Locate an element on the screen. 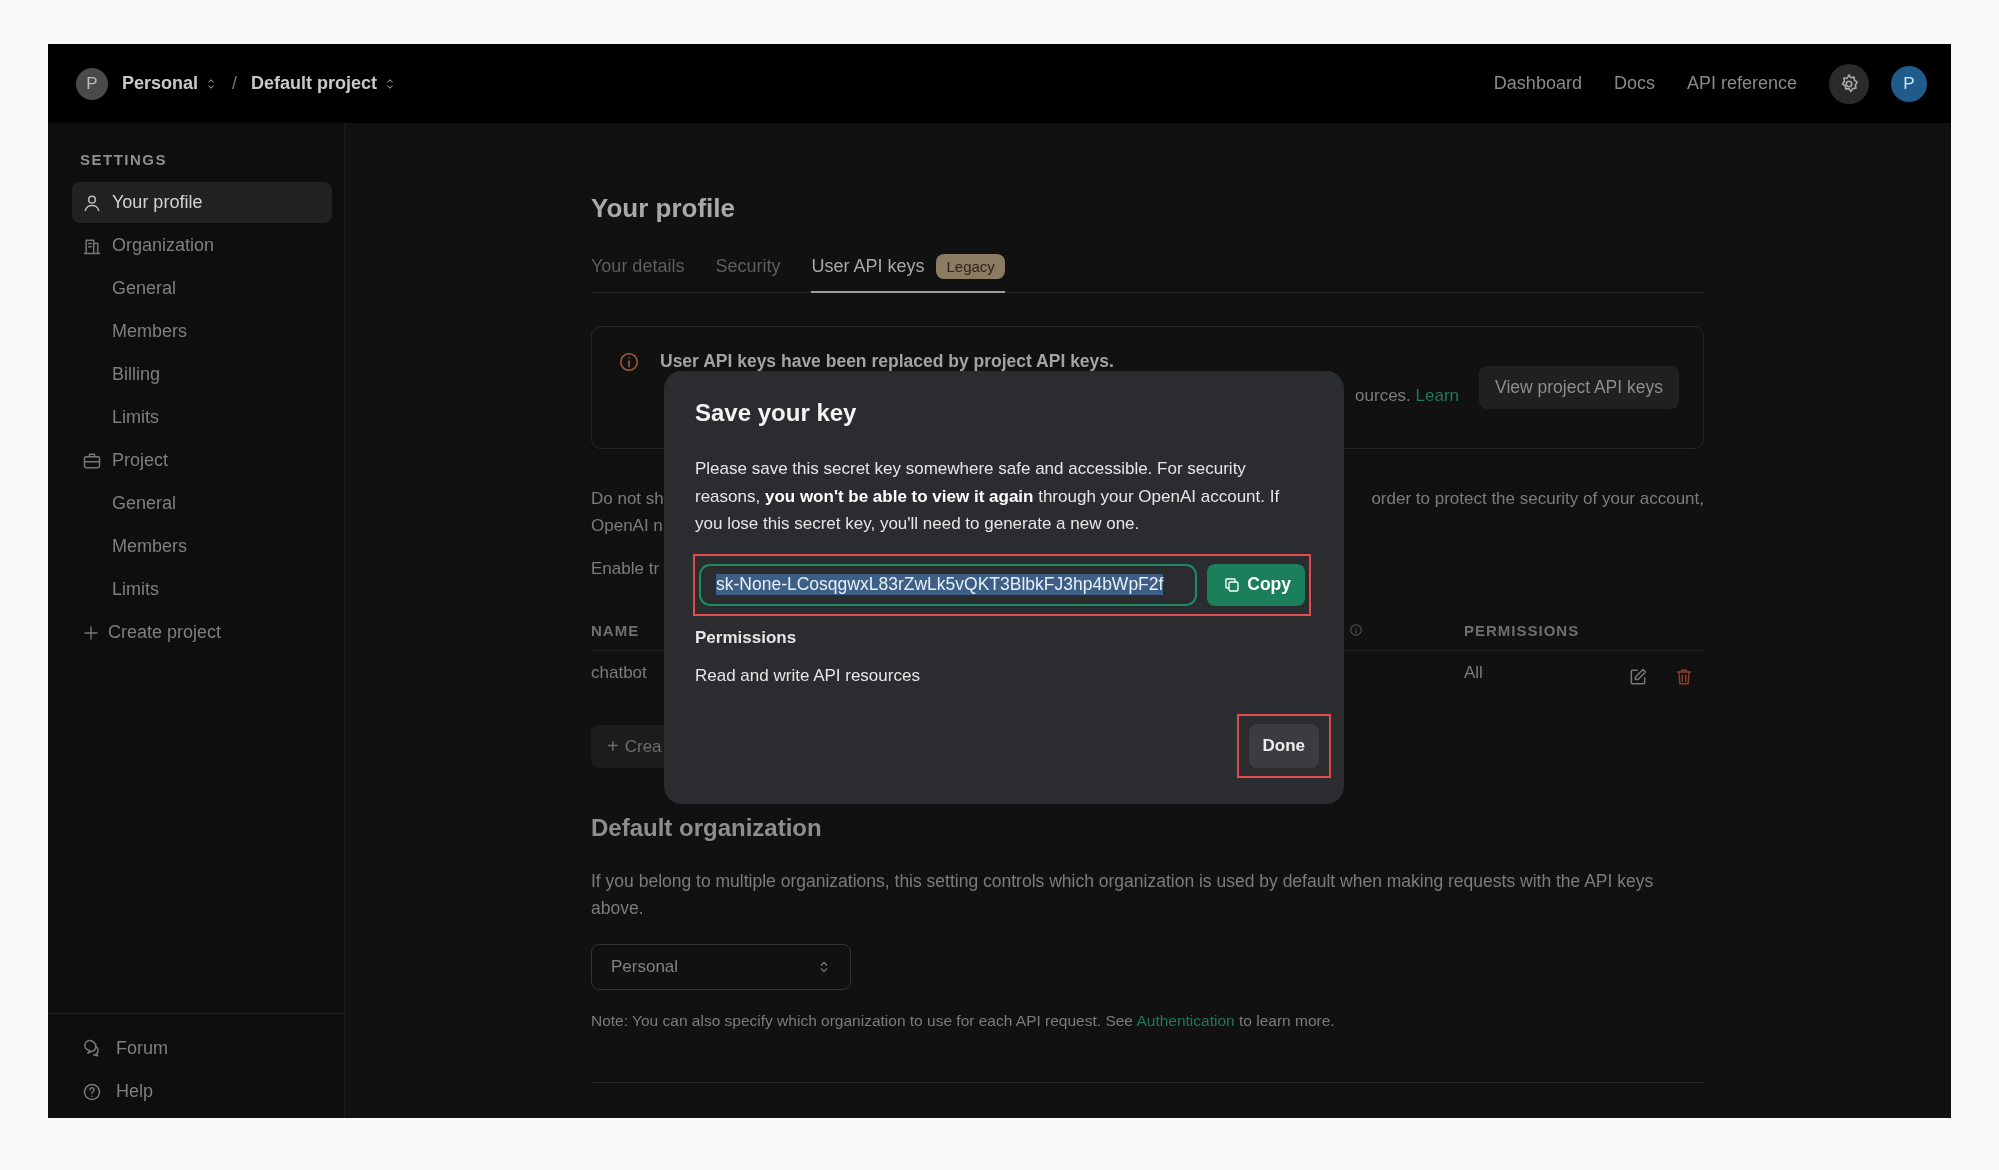  paragraph-text: Do not sh is located at coordinates (627, 499).